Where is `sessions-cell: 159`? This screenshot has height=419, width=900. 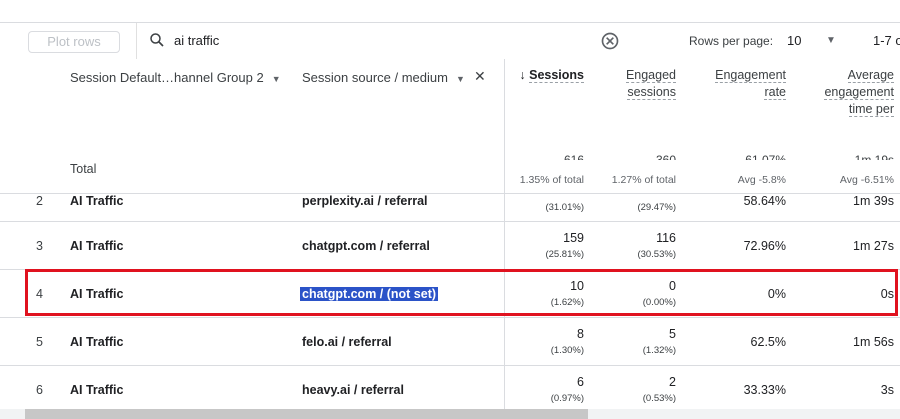 sessions-cell: 159 is located at coordinates (573, 238).